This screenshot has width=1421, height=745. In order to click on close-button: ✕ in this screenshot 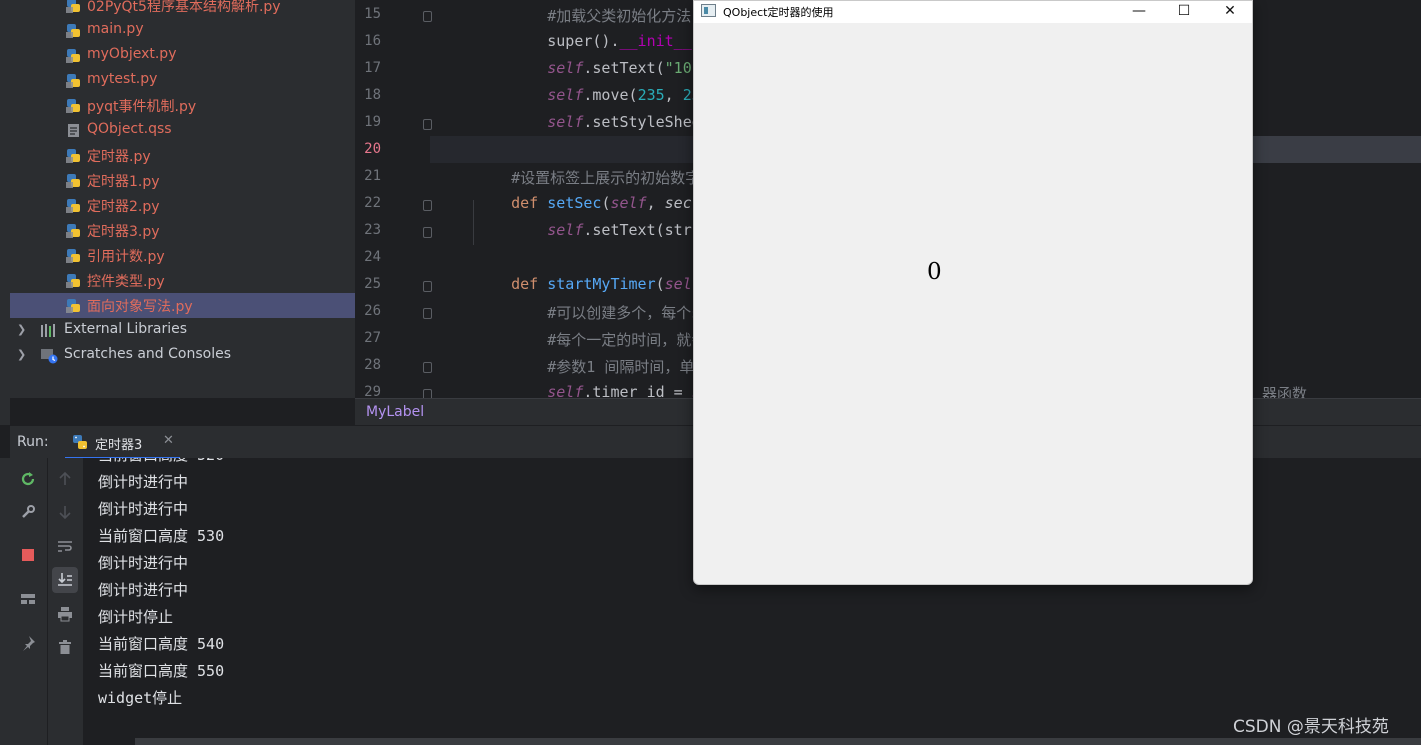, I will do `click(1230, 12)`.